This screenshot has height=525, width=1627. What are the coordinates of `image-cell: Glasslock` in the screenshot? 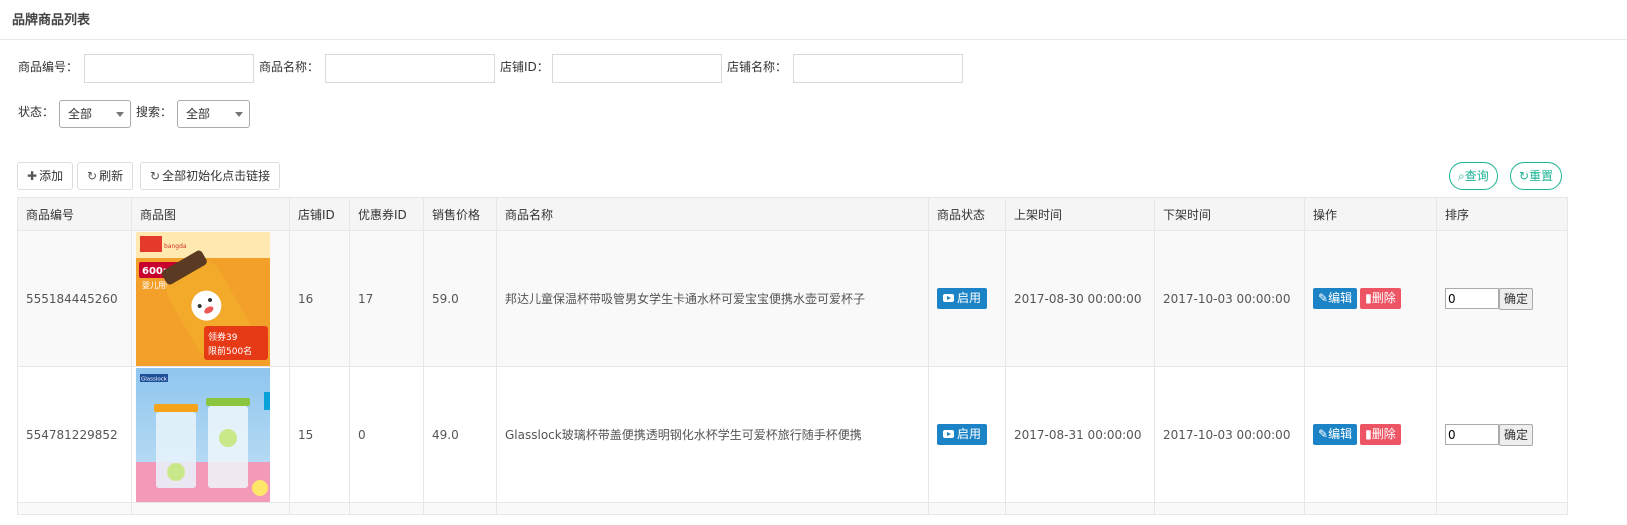 It's located at (210, 434).